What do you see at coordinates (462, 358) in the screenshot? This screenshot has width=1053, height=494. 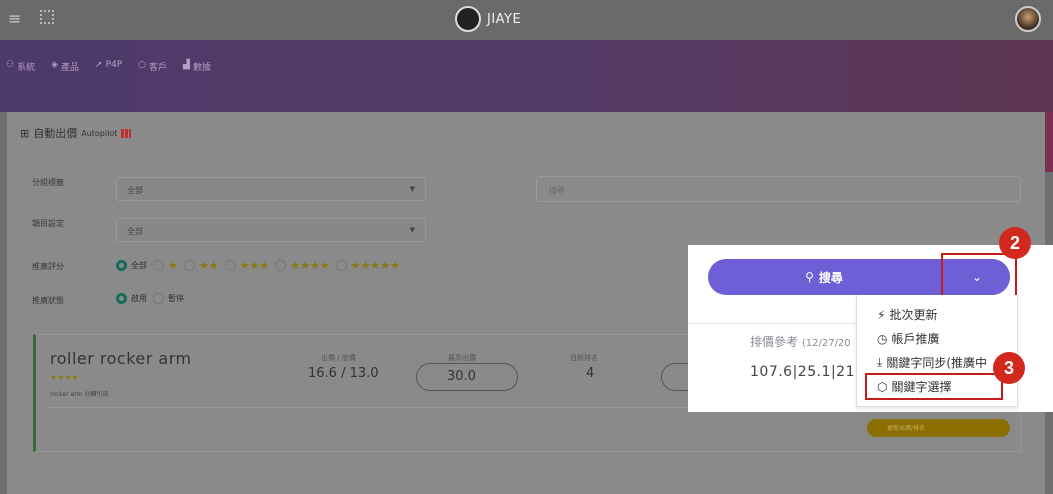 I see `max-bid-label: 最高出價` at bounding box center [462, 358].